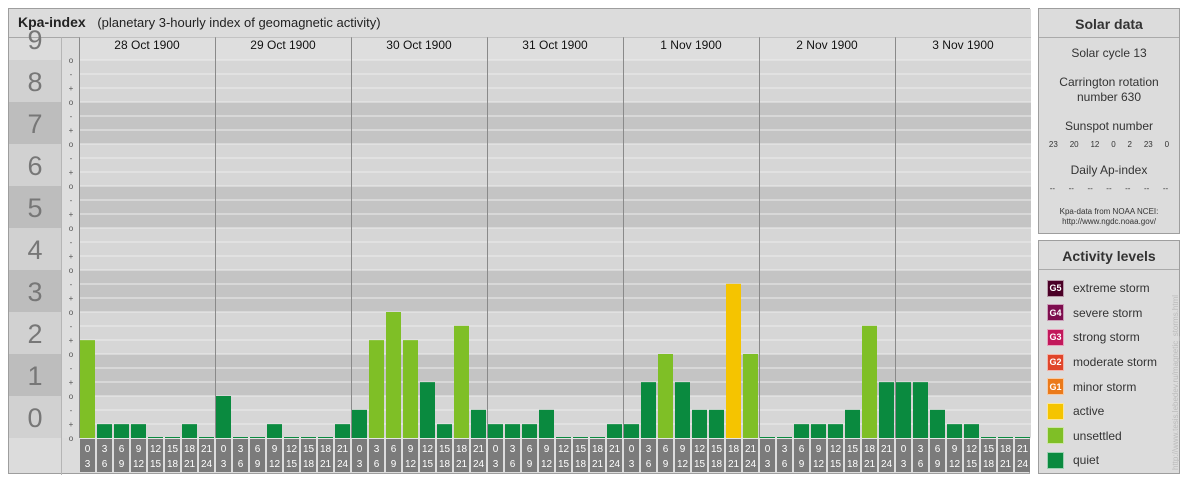  I want to click on legend-item-strong-storm: G3 strong storm, so click(1109, 337).